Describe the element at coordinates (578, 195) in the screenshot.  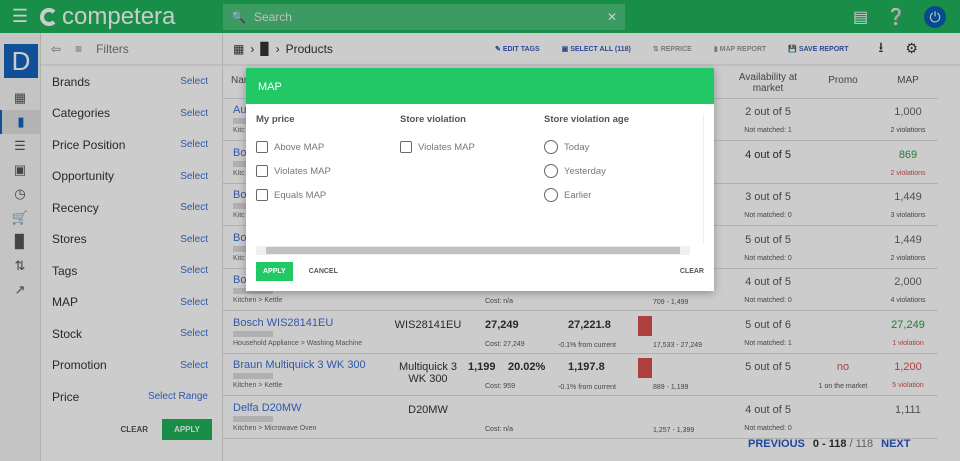
I see `option-label: Earlier` at that location.